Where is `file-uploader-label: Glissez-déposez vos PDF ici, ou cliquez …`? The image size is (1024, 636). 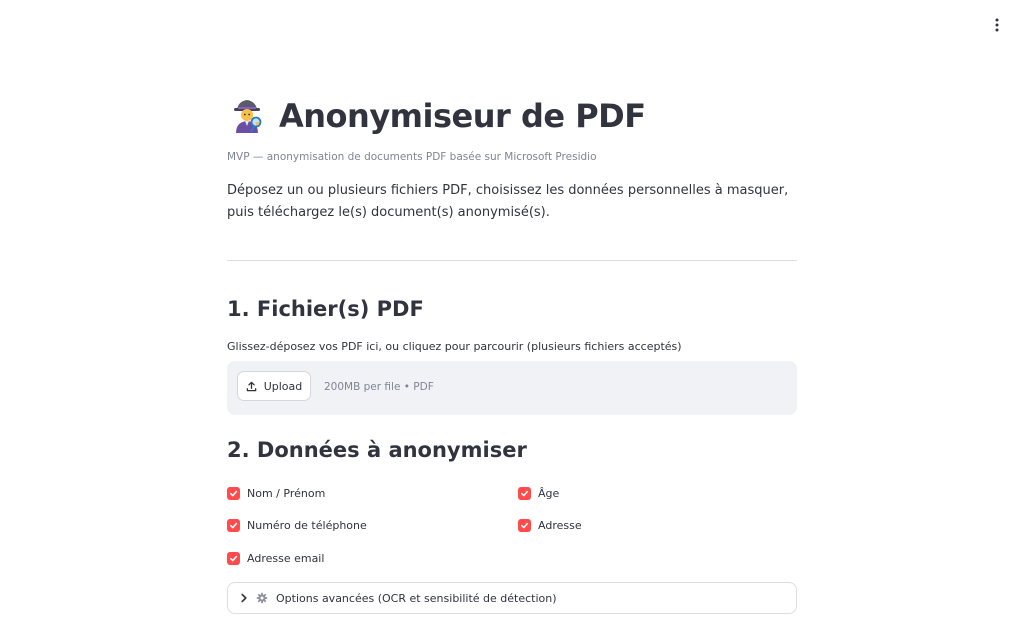
file-uploader-label: Glissez-déposez vos PDF ici, ou cliquez … is located at coordinates (454, 346).